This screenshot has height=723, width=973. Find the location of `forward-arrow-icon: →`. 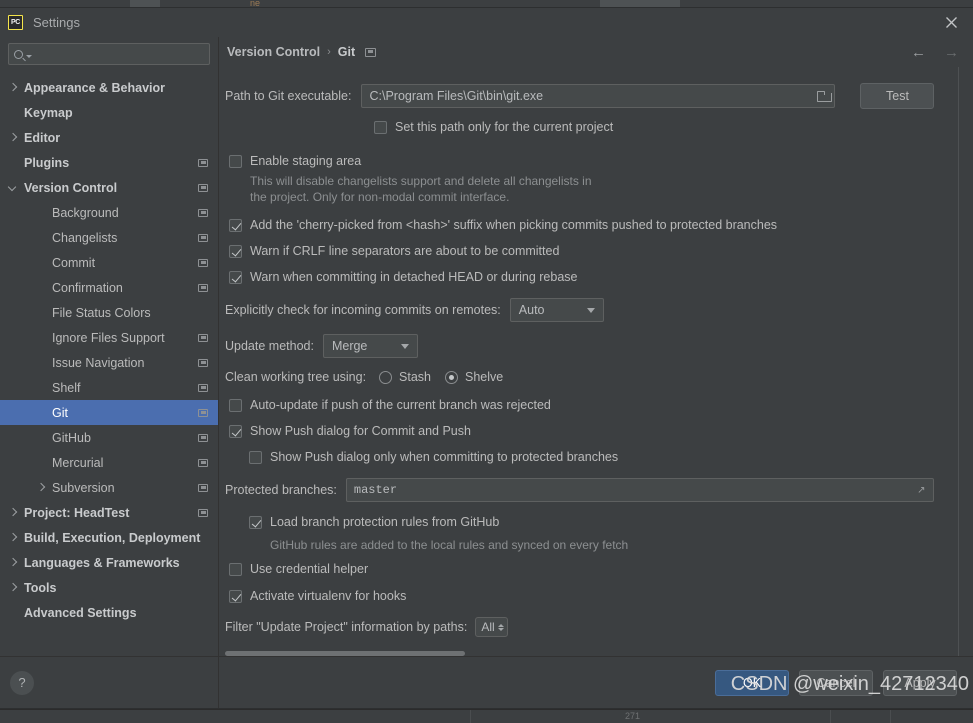

forward-arrow-icon: → is located at coordinates (951, 52).